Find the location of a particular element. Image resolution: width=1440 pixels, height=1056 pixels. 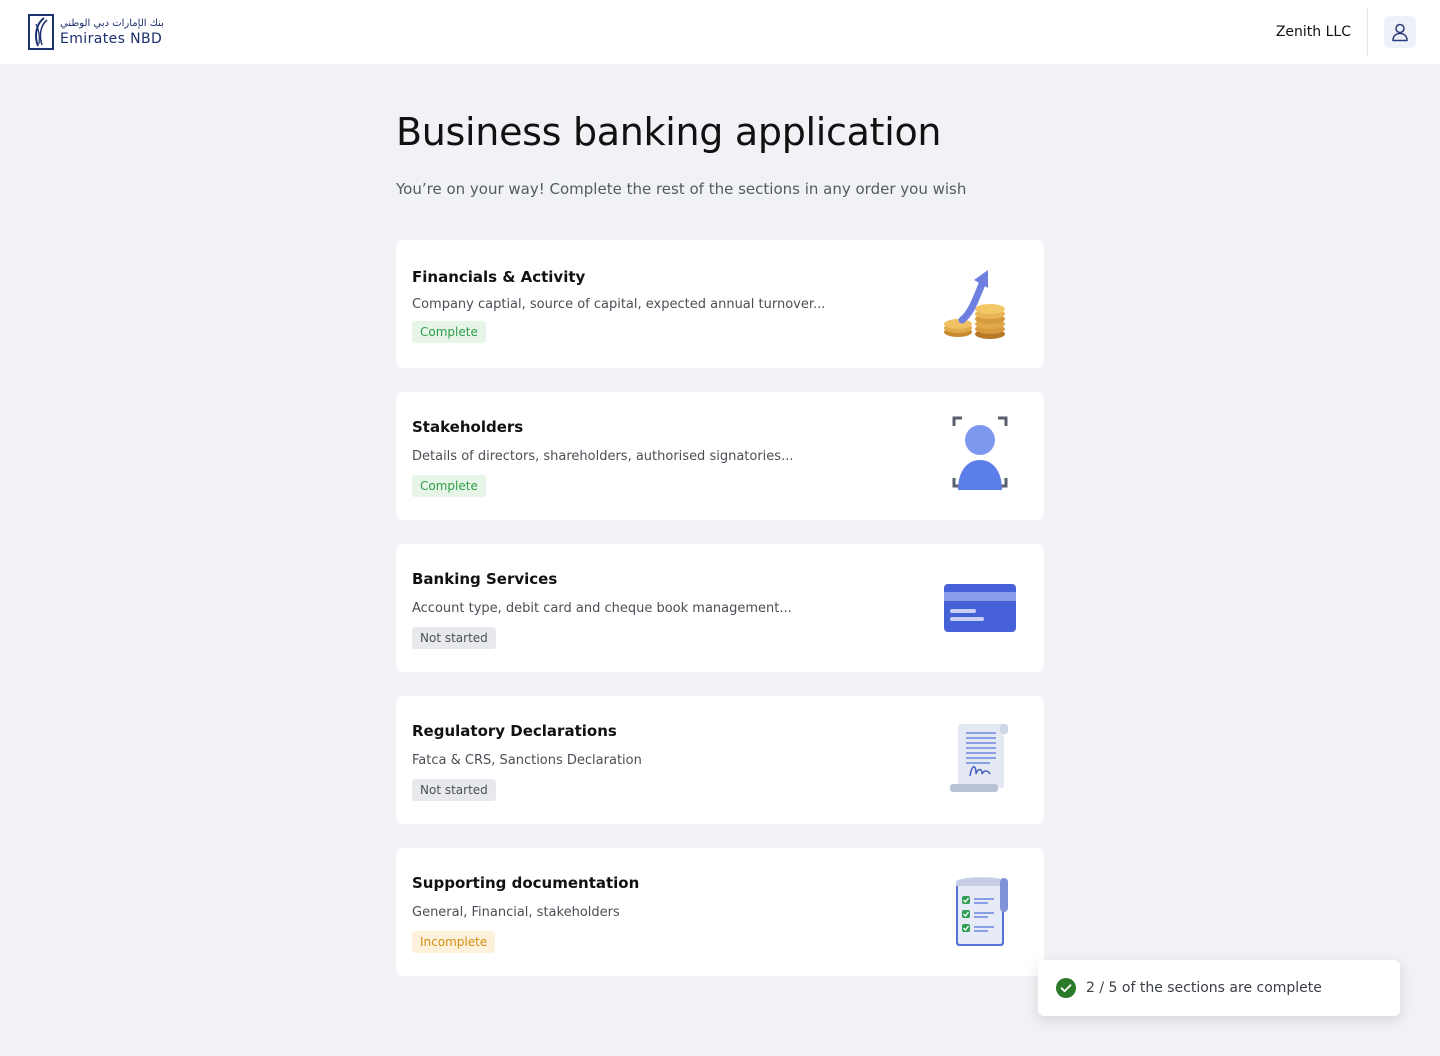

user-icon is located at coordinates (1400, 32).